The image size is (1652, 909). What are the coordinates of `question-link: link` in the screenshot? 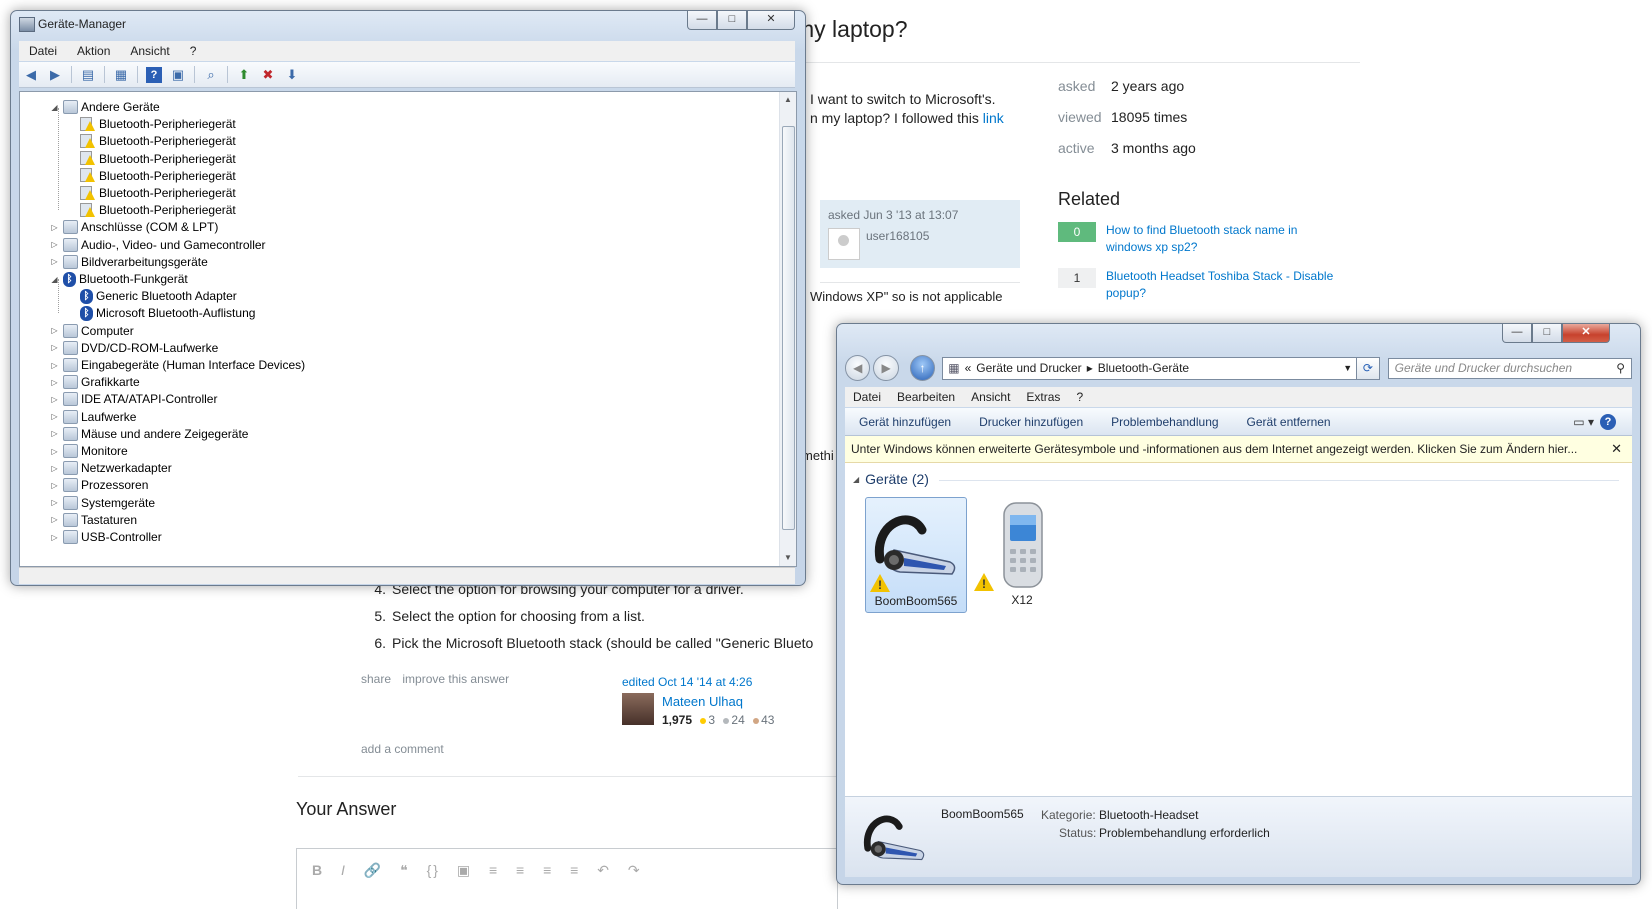 It's located at (993, 118).